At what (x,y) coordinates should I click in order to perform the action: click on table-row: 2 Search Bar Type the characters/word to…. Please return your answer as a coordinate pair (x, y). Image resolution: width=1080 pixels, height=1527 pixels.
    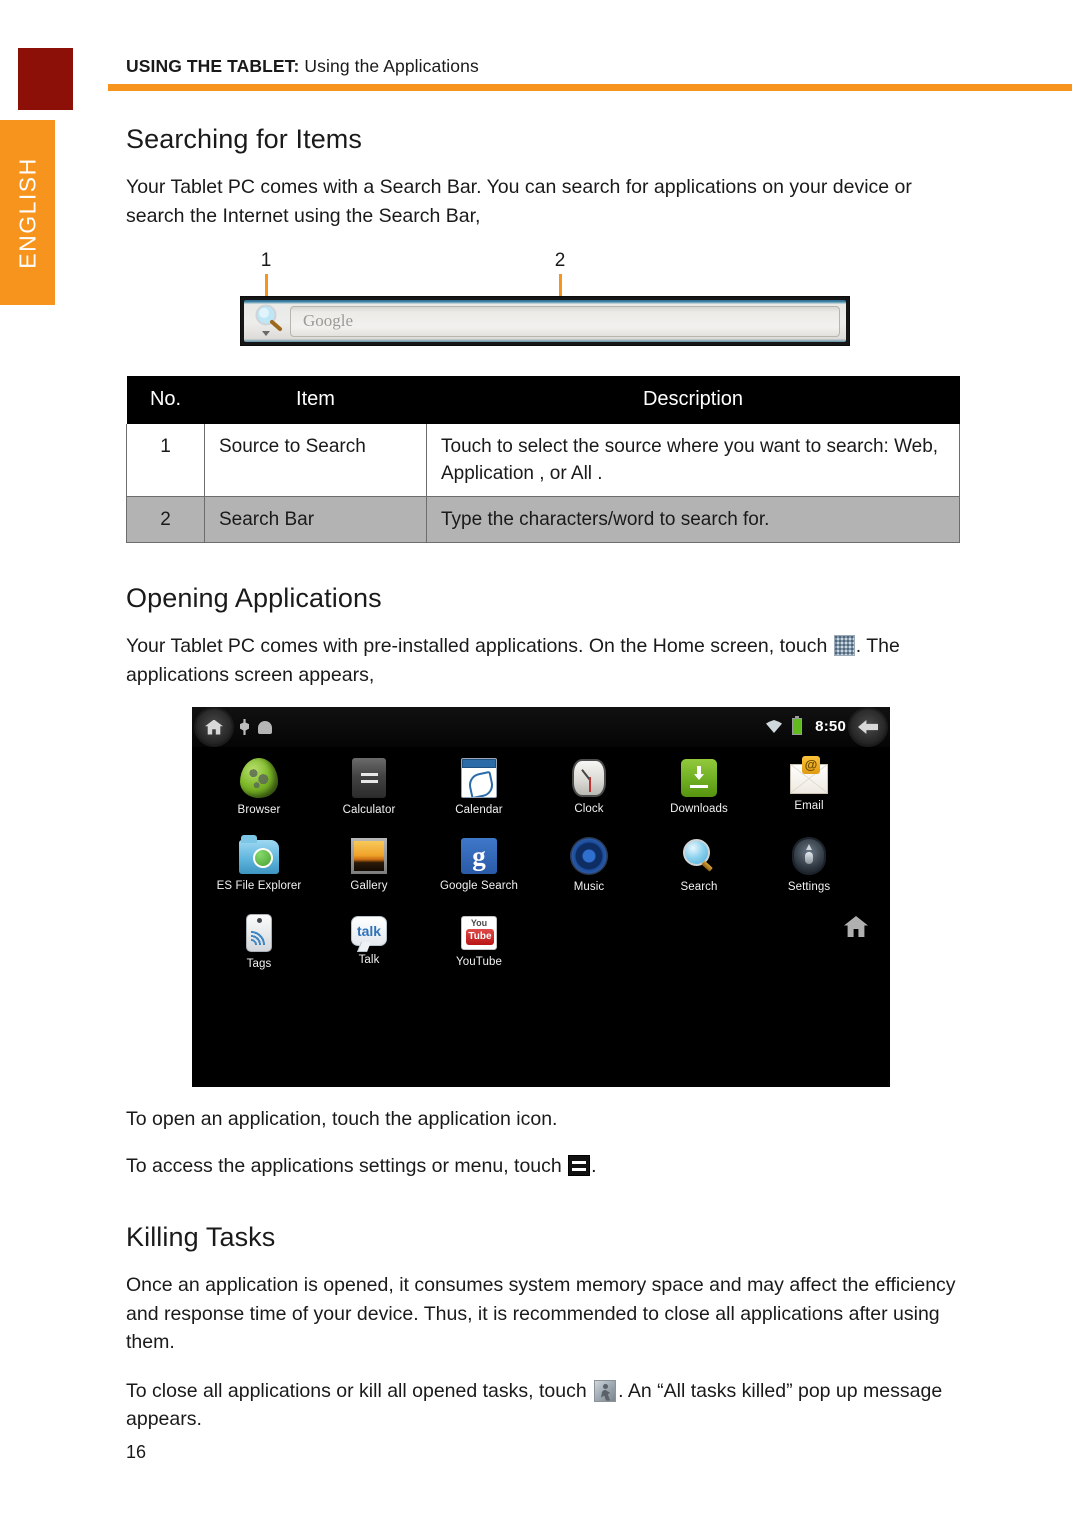
    Looking at the image, I should click on (543, 519).